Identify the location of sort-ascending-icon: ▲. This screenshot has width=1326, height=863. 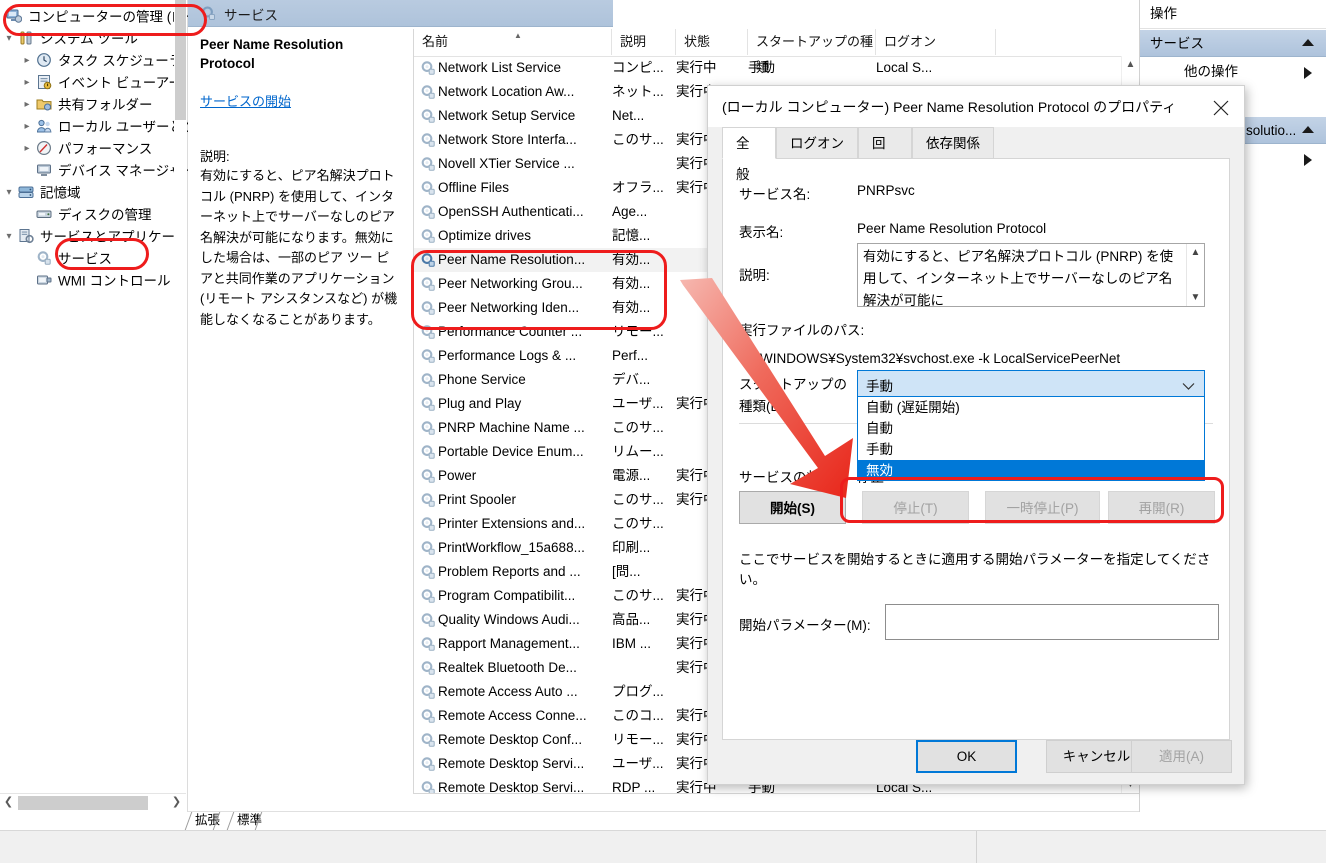
(518, 35).